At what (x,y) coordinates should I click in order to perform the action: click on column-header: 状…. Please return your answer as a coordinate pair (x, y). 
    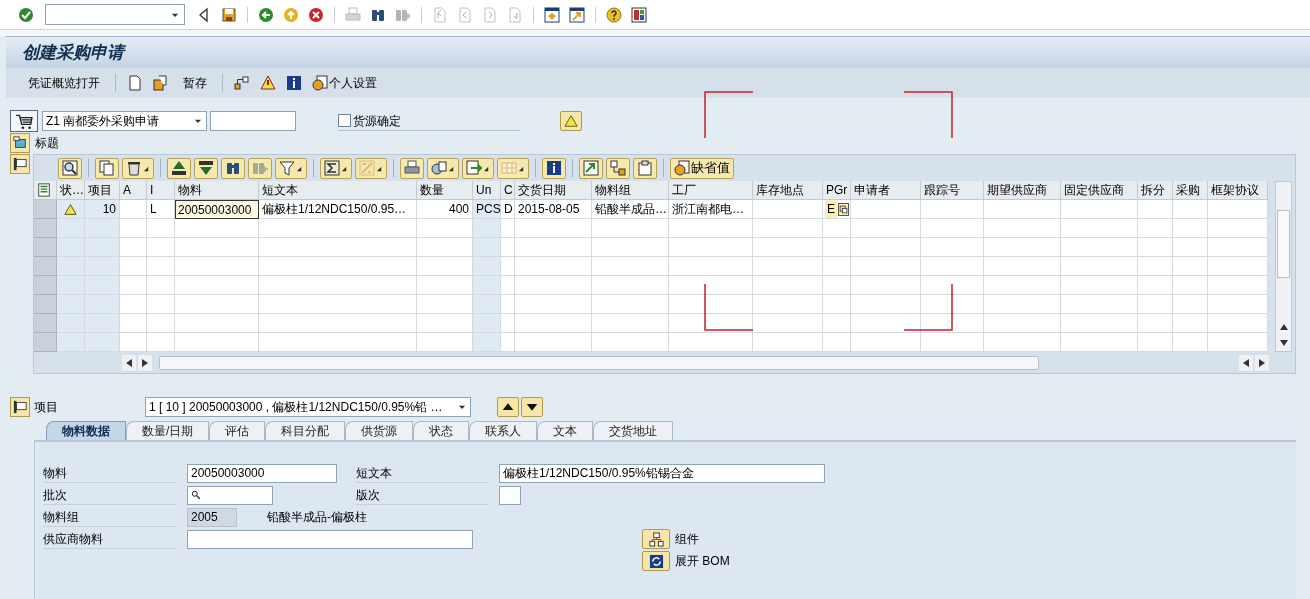
    Looking at the image, I should click on (71, 190).